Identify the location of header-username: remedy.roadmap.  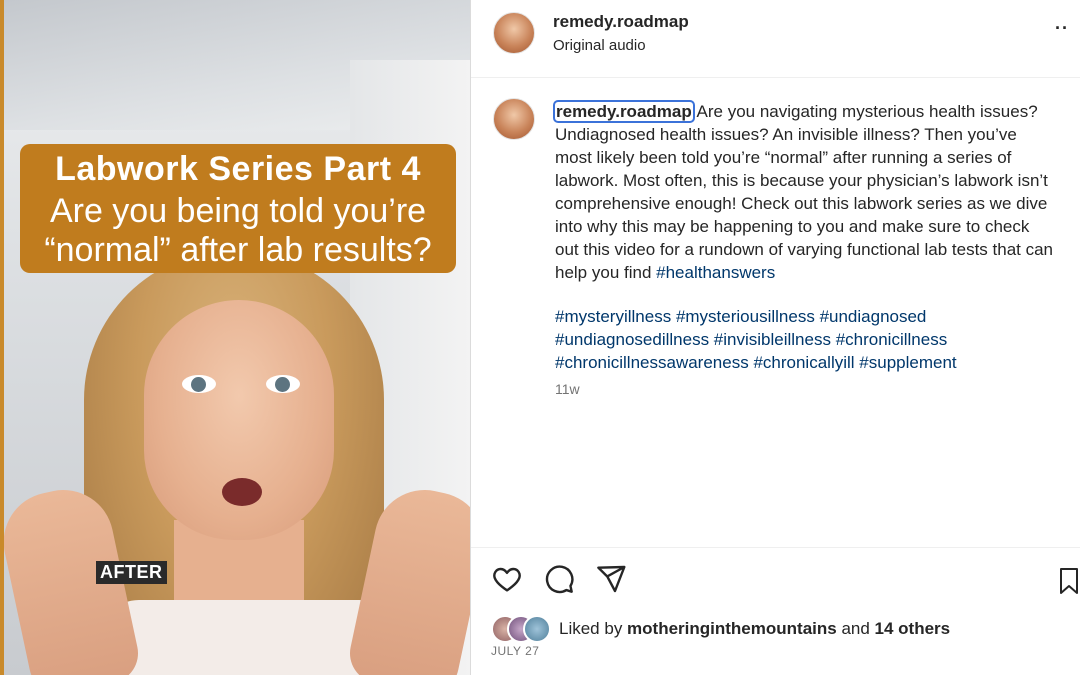
(621, 22).